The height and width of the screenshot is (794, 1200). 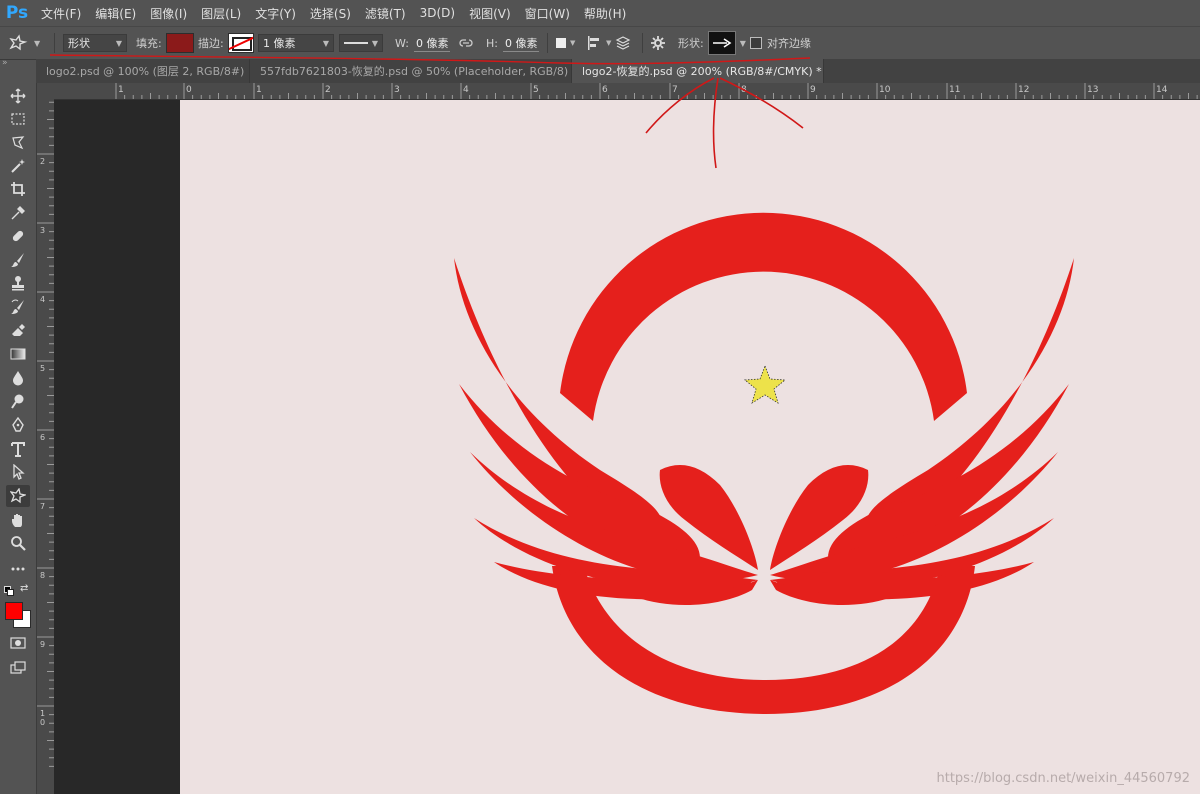 I want to click on ruler-origin, so click(x=46, y=91).